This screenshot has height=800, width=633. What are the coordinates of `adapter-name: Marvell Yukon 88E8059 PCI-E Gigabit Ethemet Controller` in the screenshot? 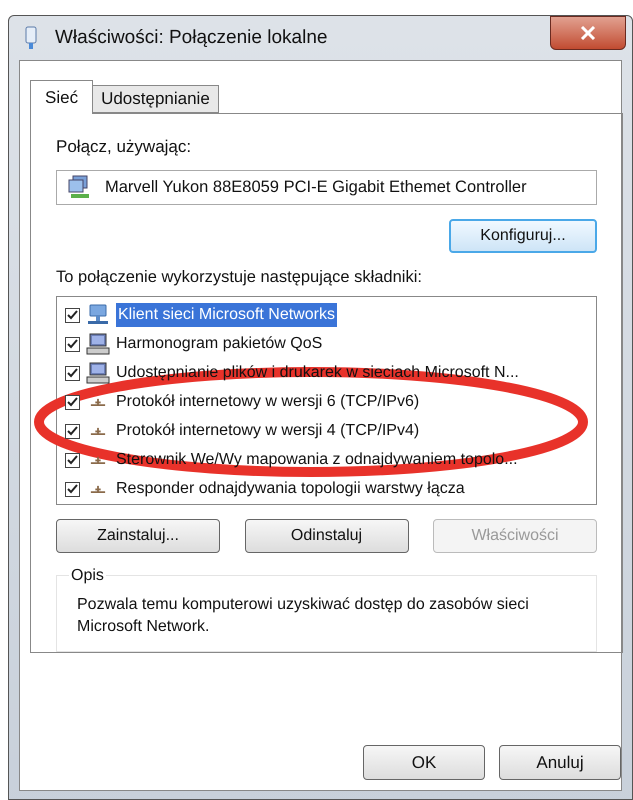 It's located at (316, 187).